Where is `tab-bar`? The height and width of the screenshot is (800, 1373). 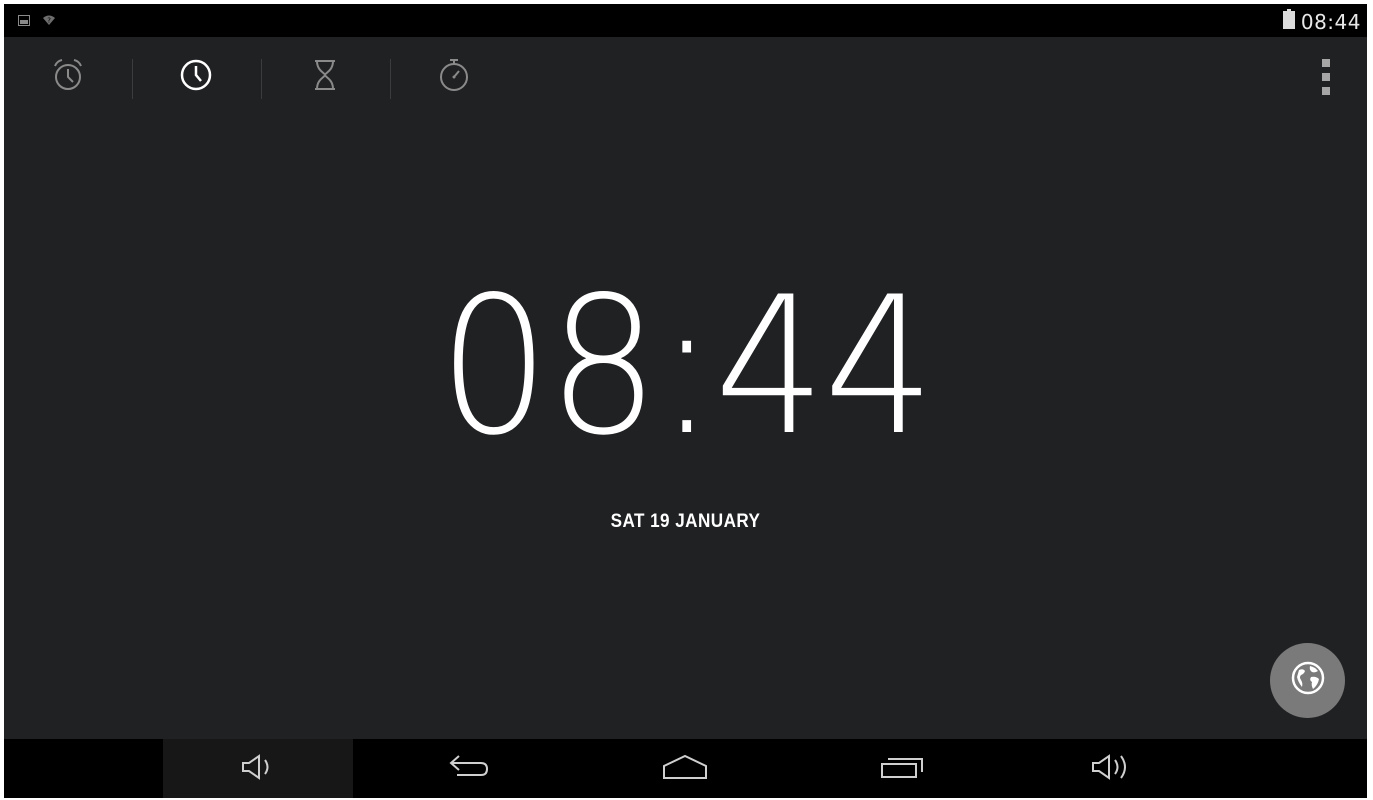 tab-bar is located at coordinates (685, 77).